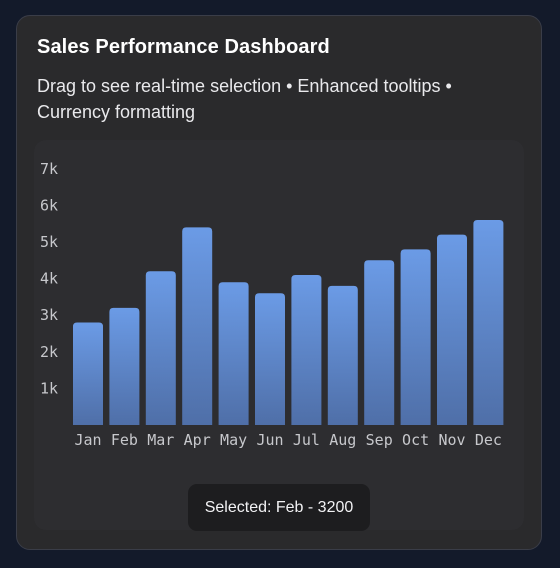  Describe the element at coordinates (269, 440) in the screenshot. I see `x-tick-label: Jun` at that location.